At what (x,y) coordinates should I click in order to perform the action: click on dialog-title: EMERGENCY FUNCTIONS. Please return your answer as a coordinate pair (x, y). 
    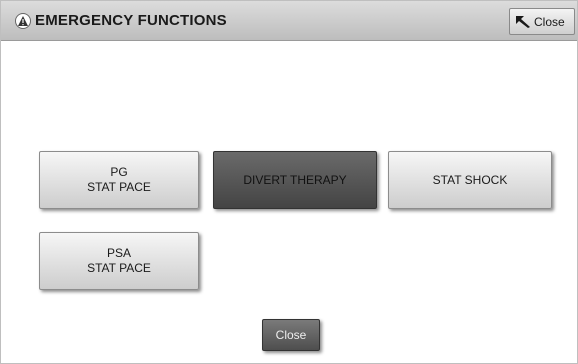
    Looking at the image, I should click on (131, 20).